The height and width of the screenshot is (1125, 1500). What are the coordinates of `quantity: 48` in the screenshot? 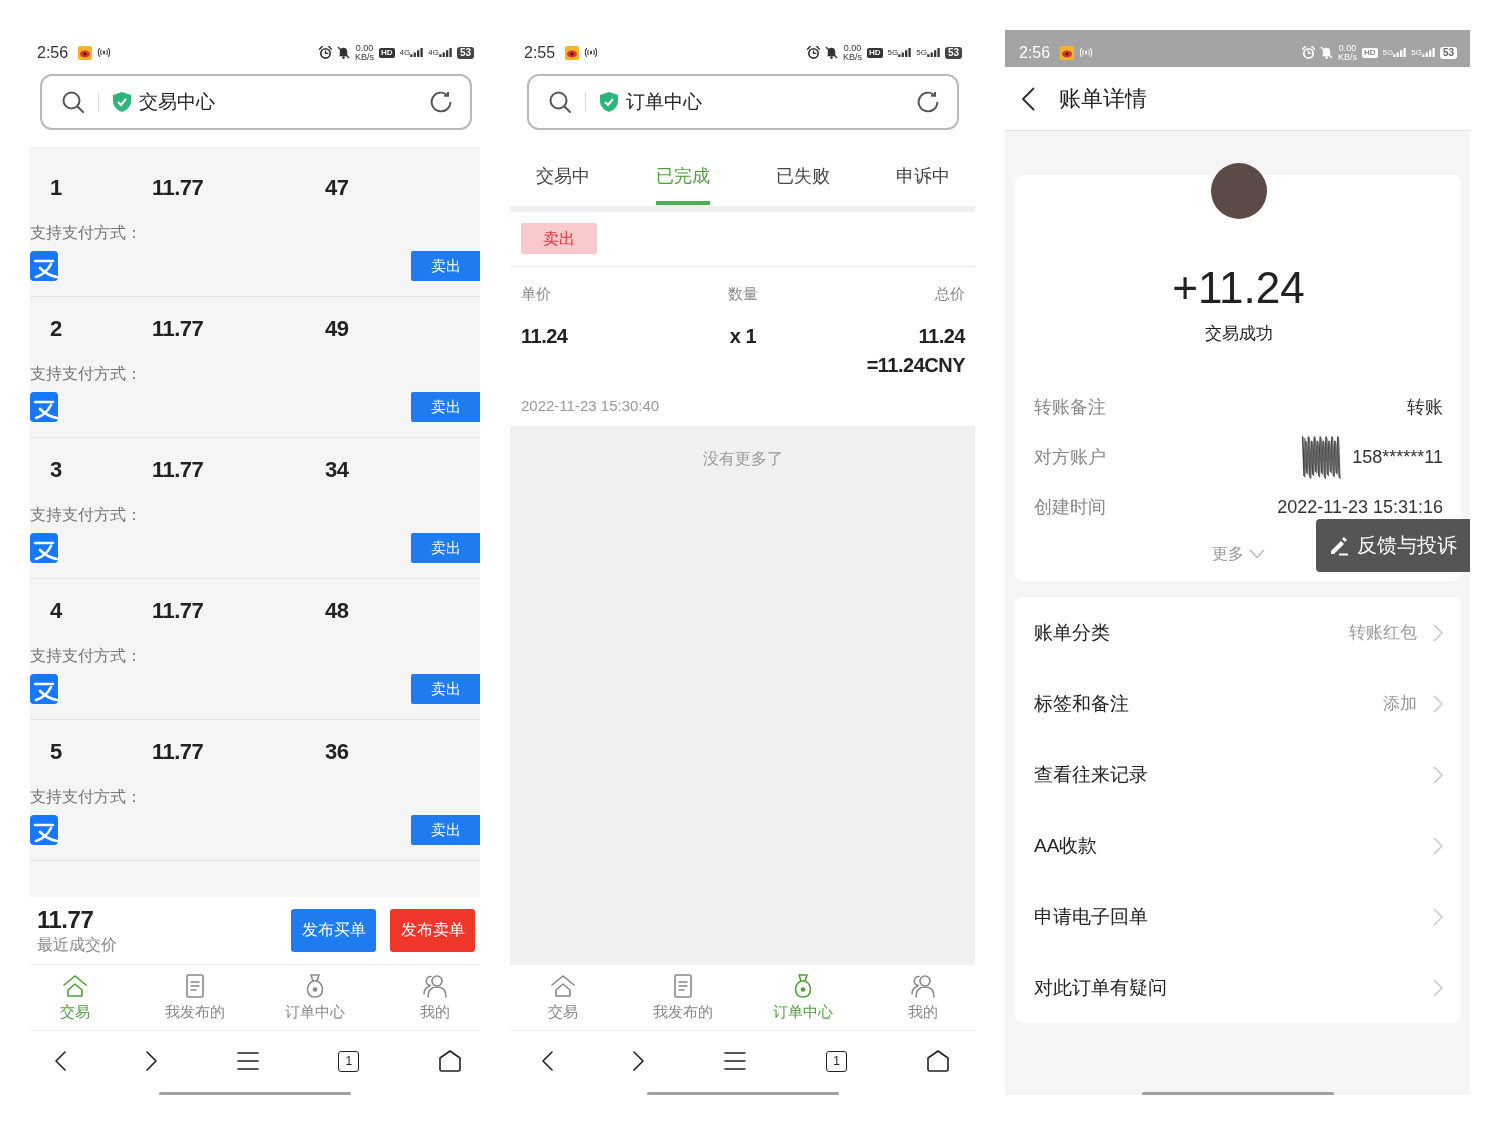 It's located at (337, 611).